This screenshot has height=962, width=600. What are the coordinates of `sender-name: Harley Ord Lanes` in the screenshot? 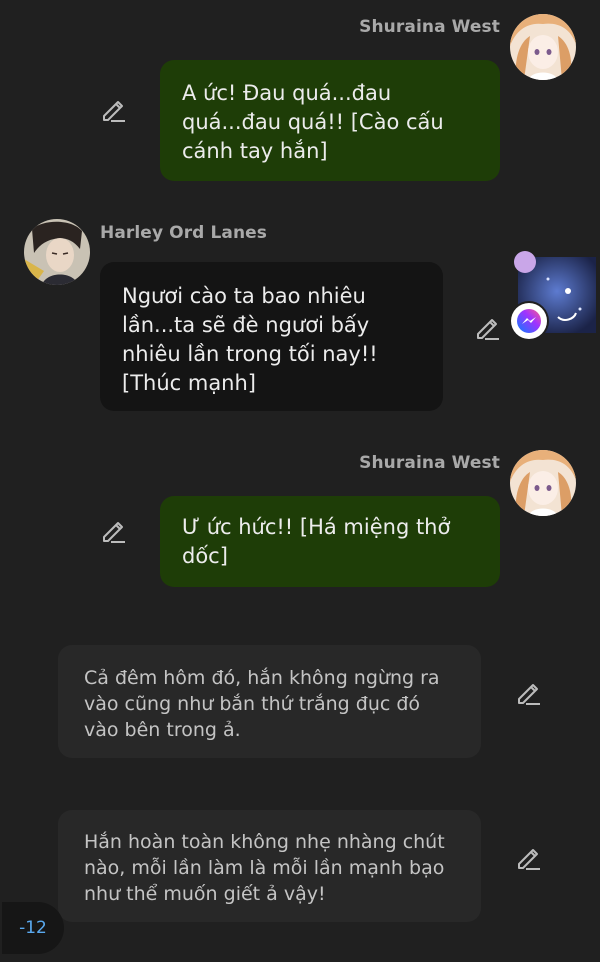 It's located at (184, 233).